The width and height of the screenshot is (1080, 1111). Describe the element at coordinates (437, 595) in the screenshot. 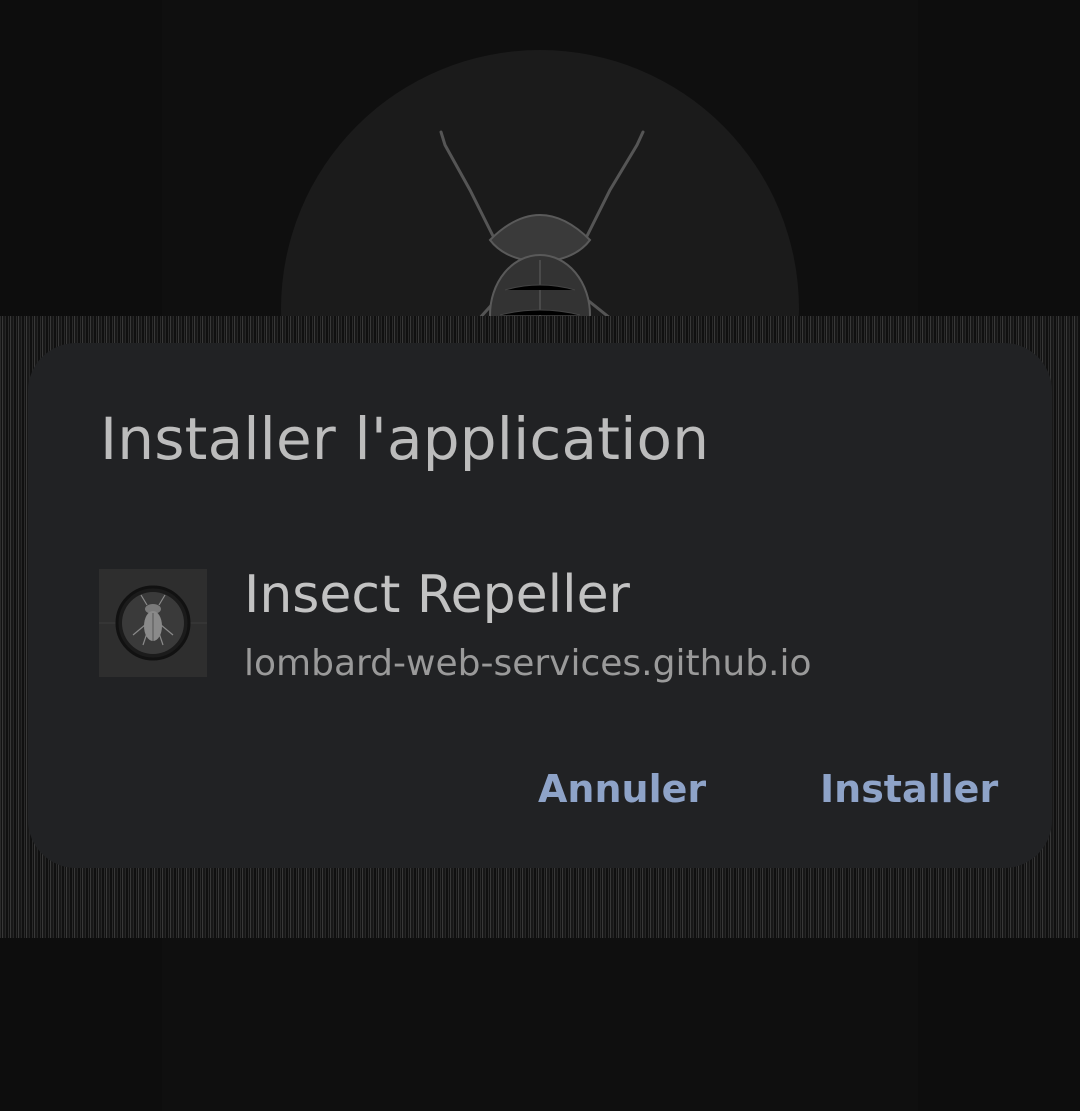

I see `app-name: Insect Repeller` at that location.